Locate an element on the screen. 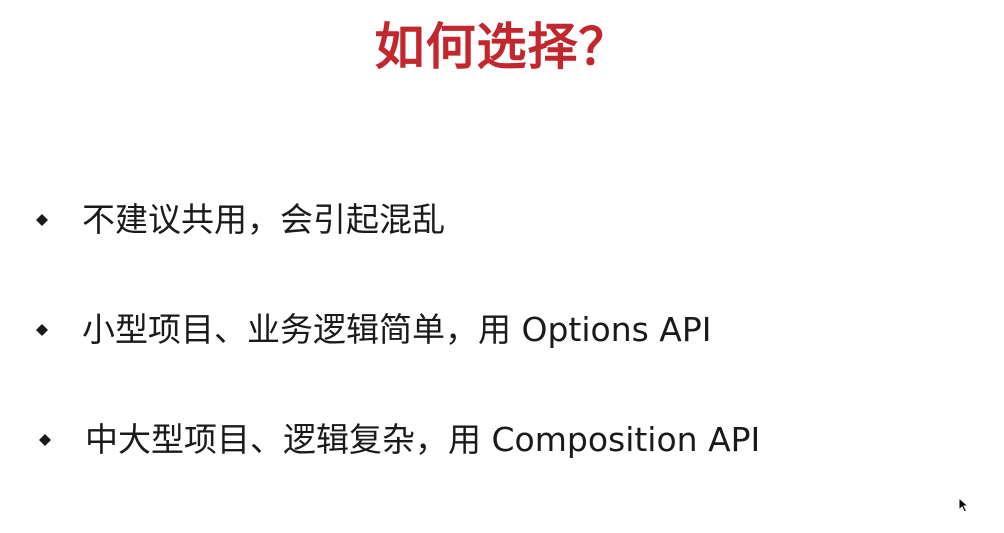 Image resolution: width=1004 pixels, height=533 pixels. bullet-item: 小型项目、业务逻辑简单，用 Options API is located at coordinates (374, 330).